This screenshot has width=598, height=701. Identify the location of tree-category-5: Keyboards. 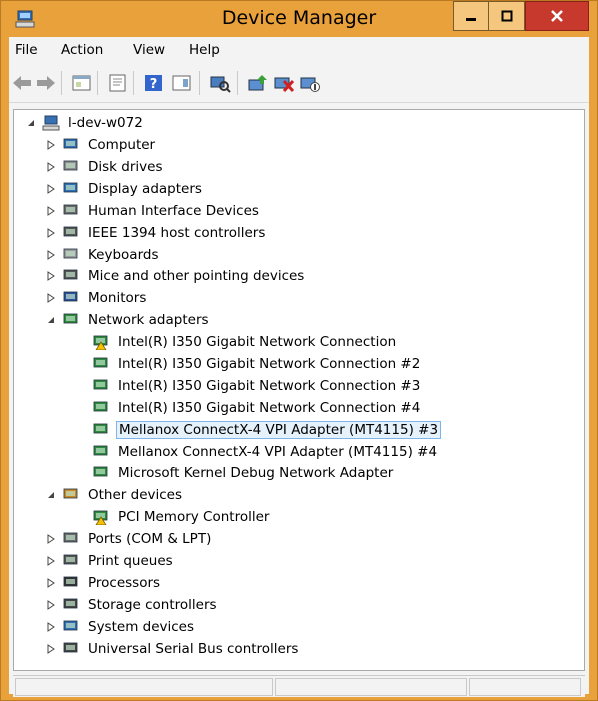
(103, 255).